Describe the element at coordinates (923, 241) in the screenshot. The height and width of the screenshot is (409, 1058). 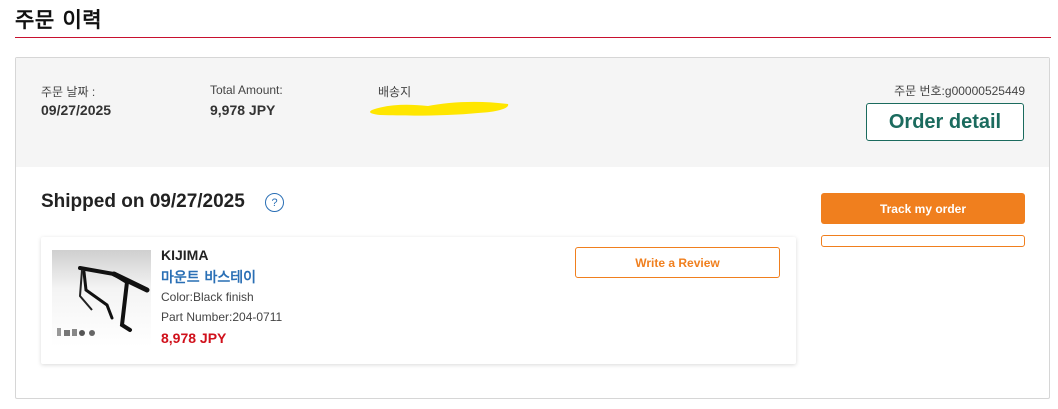
I see `secondary-action-button` at that location.